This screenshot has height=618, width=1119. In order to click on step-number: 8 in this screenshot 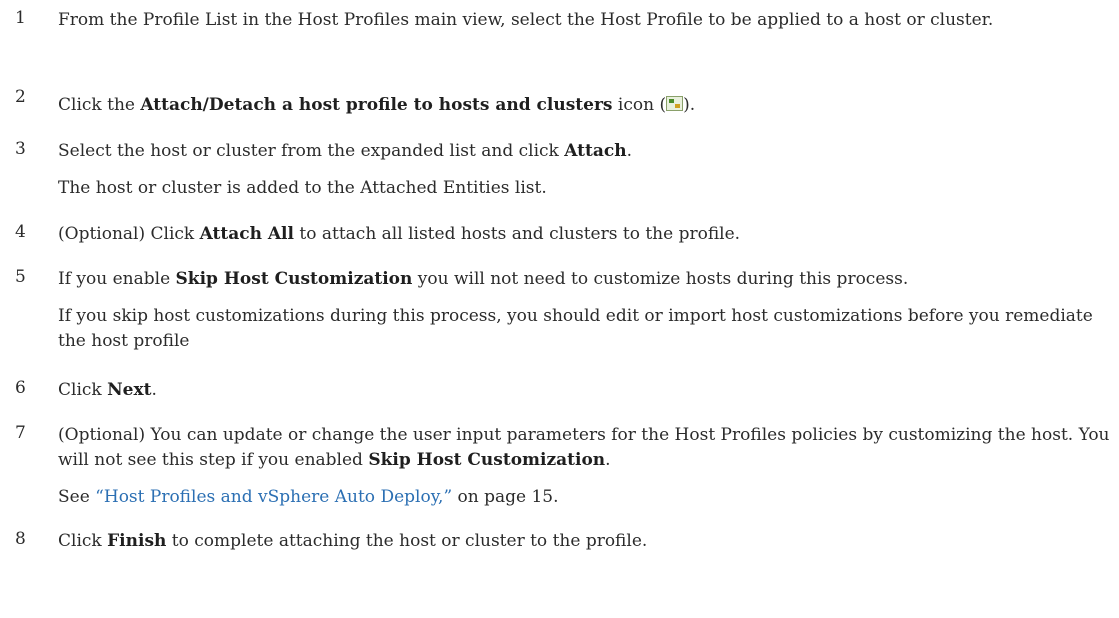, I will do `click(20, 539)`.